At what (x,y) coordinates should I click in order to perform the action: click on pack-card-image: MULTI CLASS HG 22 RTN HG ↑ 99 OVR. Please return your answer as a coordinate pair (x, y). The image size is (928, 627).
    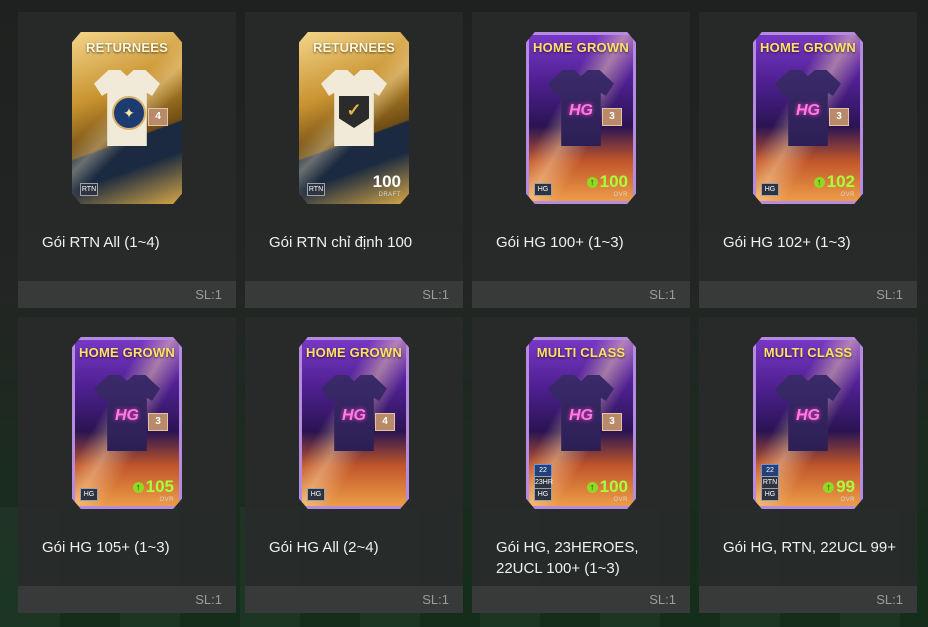
    Looking at the image, I should click on (808, 423).